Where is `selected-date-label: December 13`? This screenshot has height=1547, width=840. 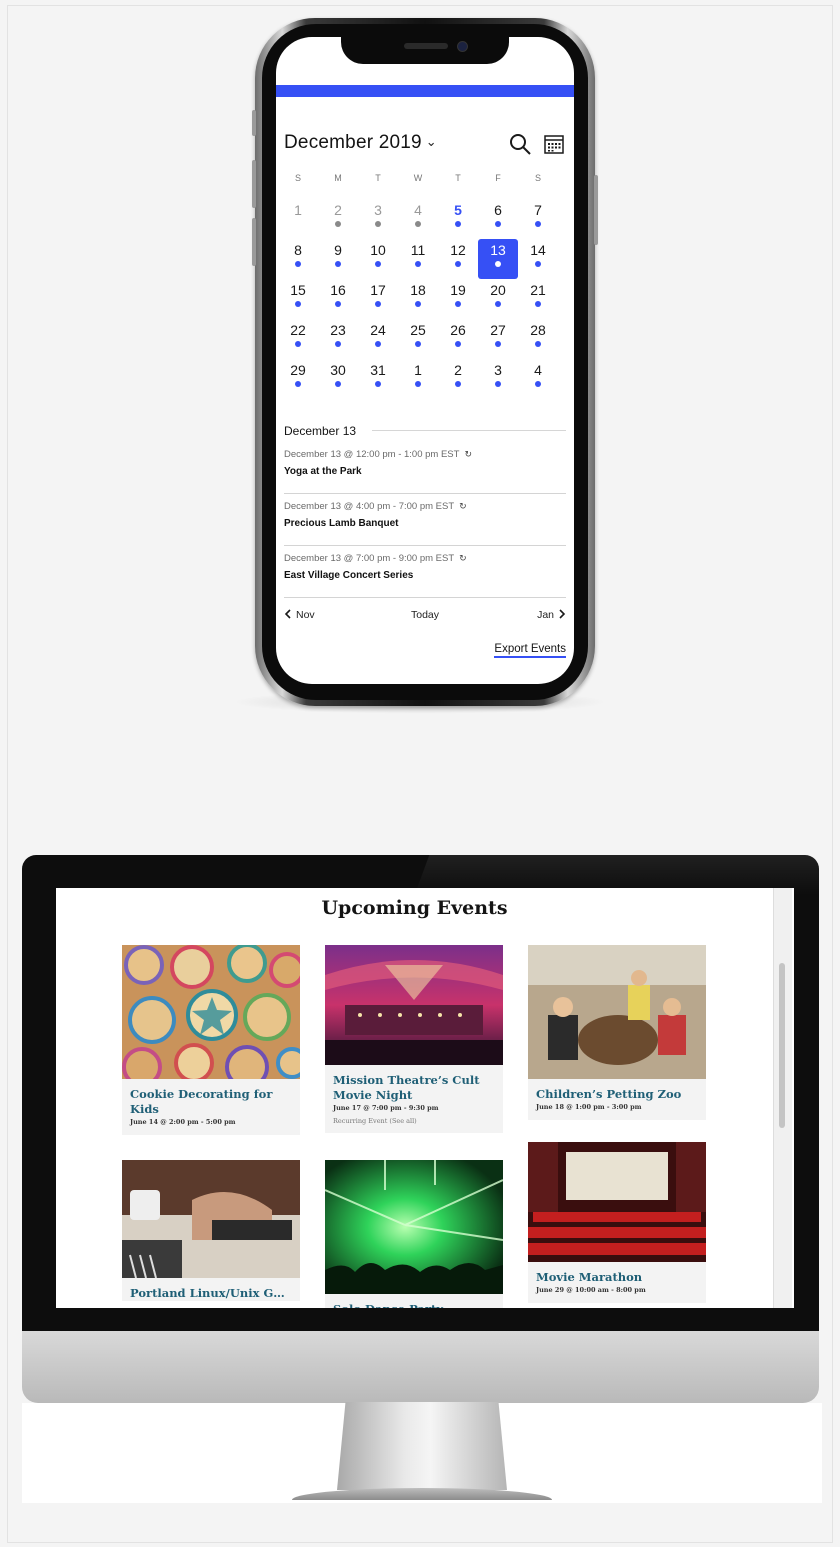 selected-date-label: December 13 is located at coordinates (327, 431).